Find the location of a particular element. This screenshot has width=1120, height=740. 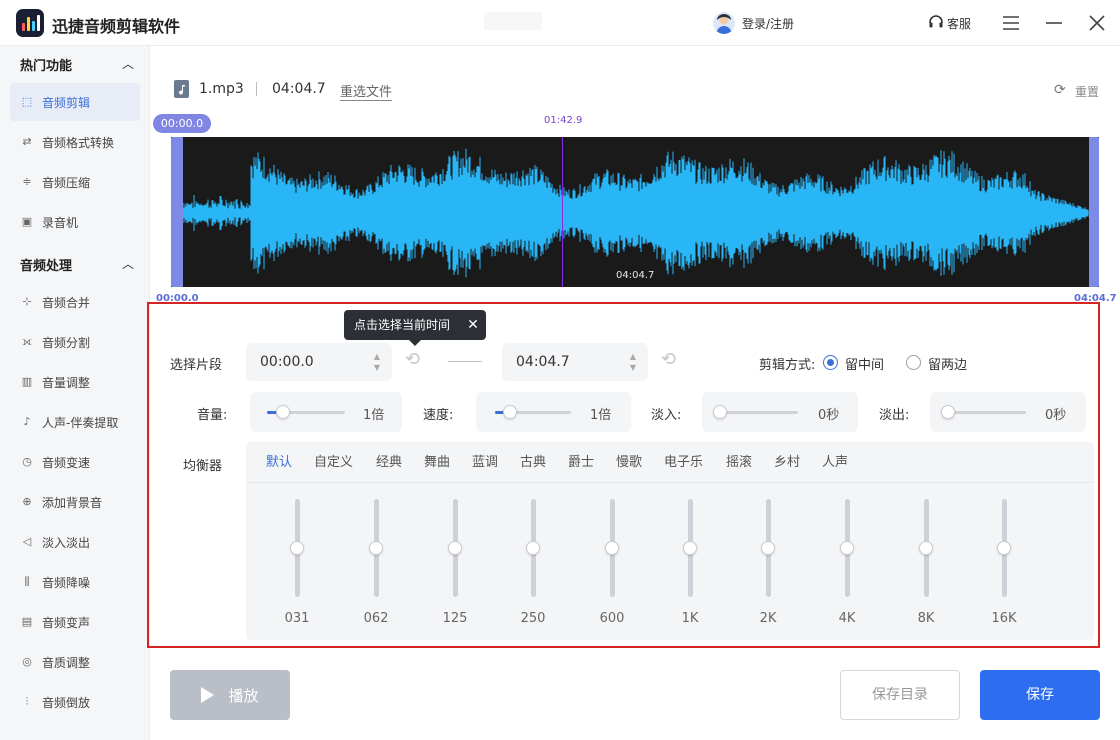

eq-preset-classical: 古典 is located at coordinates (533, 460).